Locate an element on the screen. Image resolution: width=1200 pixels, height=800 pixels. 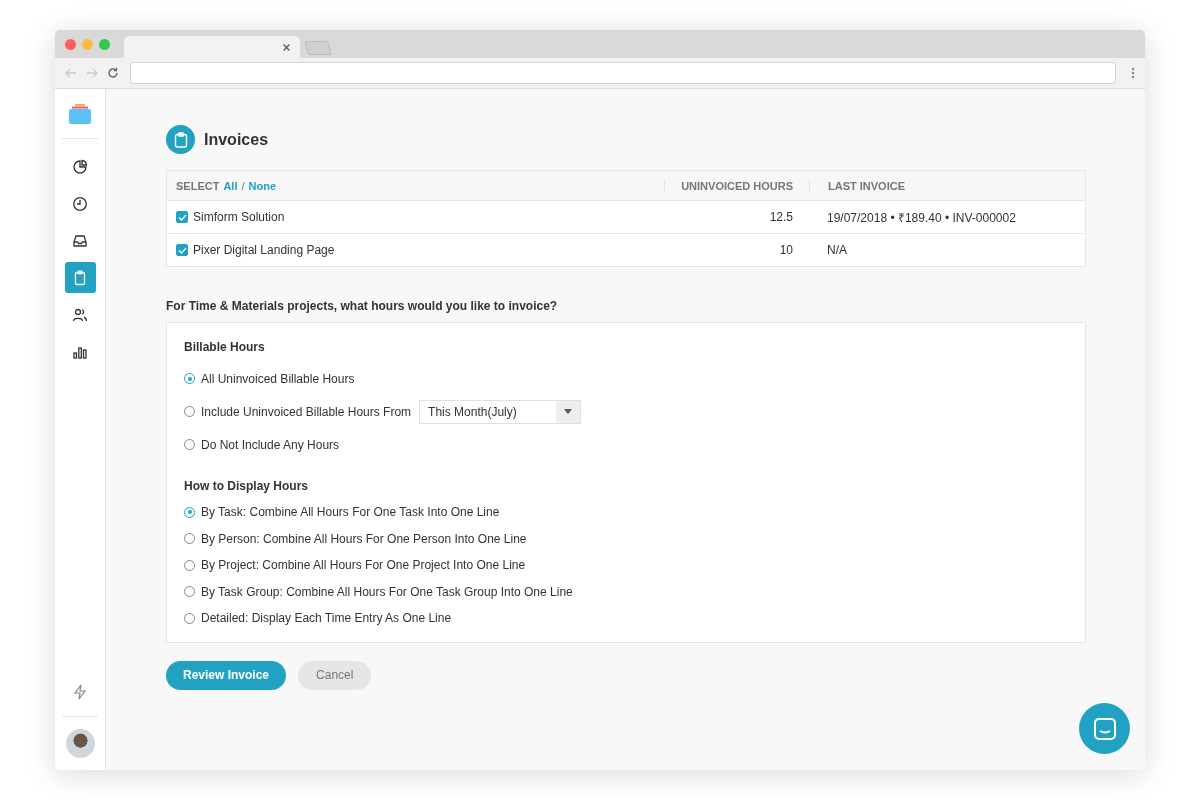
project-name: Pixer Digital Landing Page is located at coordinates (264, 250).